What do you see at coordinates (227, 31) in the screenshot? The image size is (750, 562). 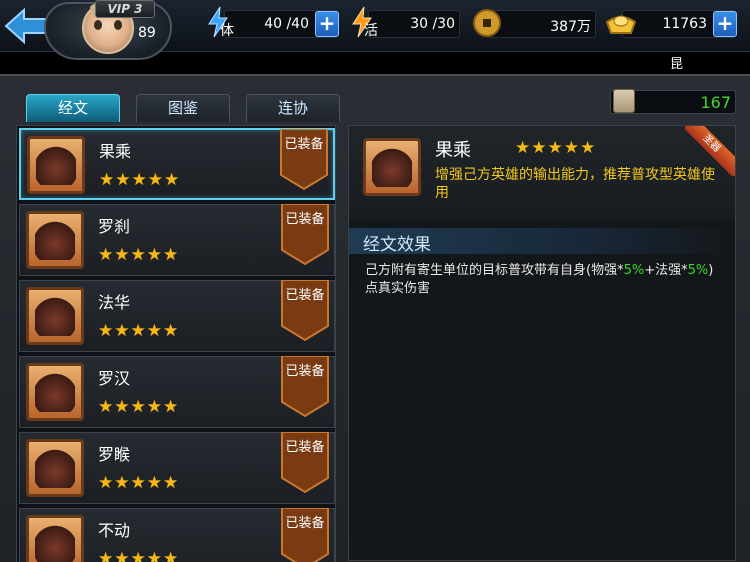 I see `stamina-label: 体` at bounding box center [227, 31].